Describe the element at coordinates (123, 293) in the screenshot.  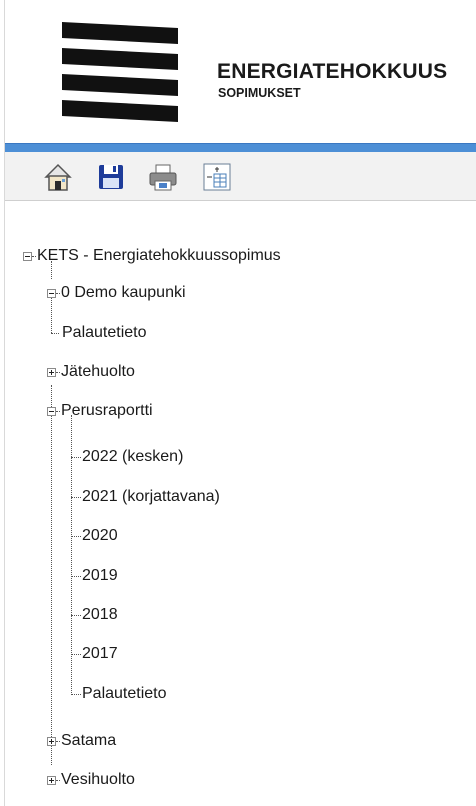
I see `tree-node-city: 0 Demo kaupunki` at that location.